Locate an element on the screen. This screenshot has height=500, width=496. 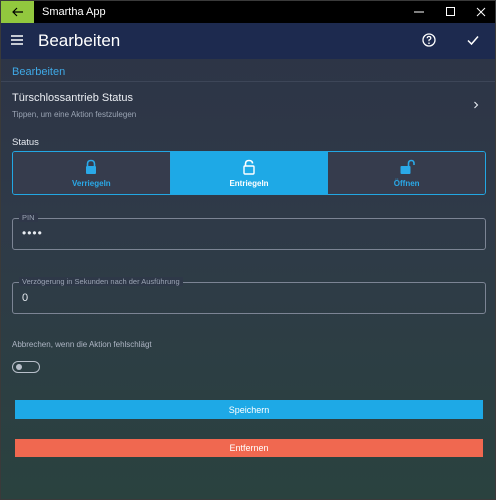
minimize-icon is located at coordinates (419, 12).